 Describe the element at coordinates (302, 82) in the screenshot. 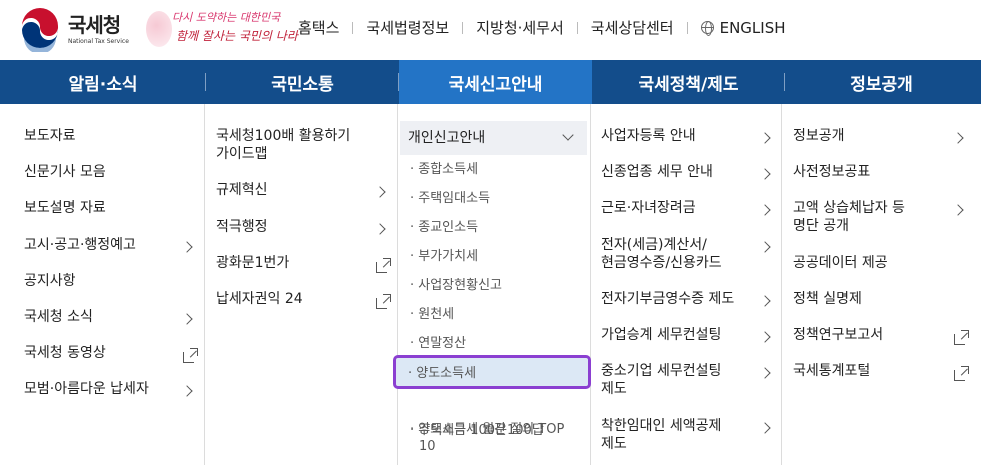

I see `nav-communication: 국민소통` at that location.